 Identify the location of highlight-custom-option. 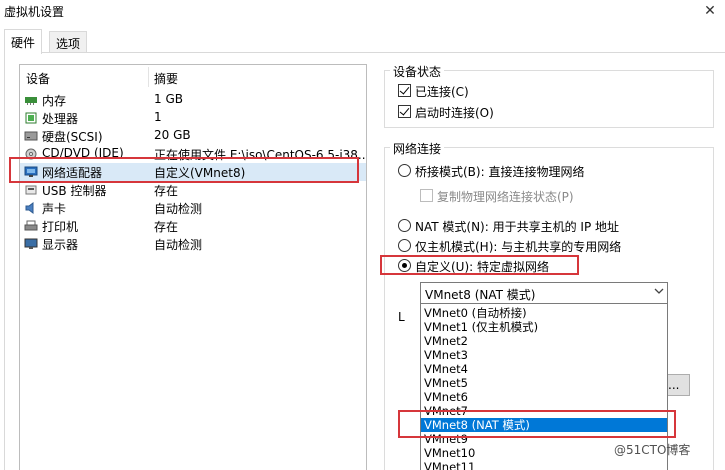
(479, 265).